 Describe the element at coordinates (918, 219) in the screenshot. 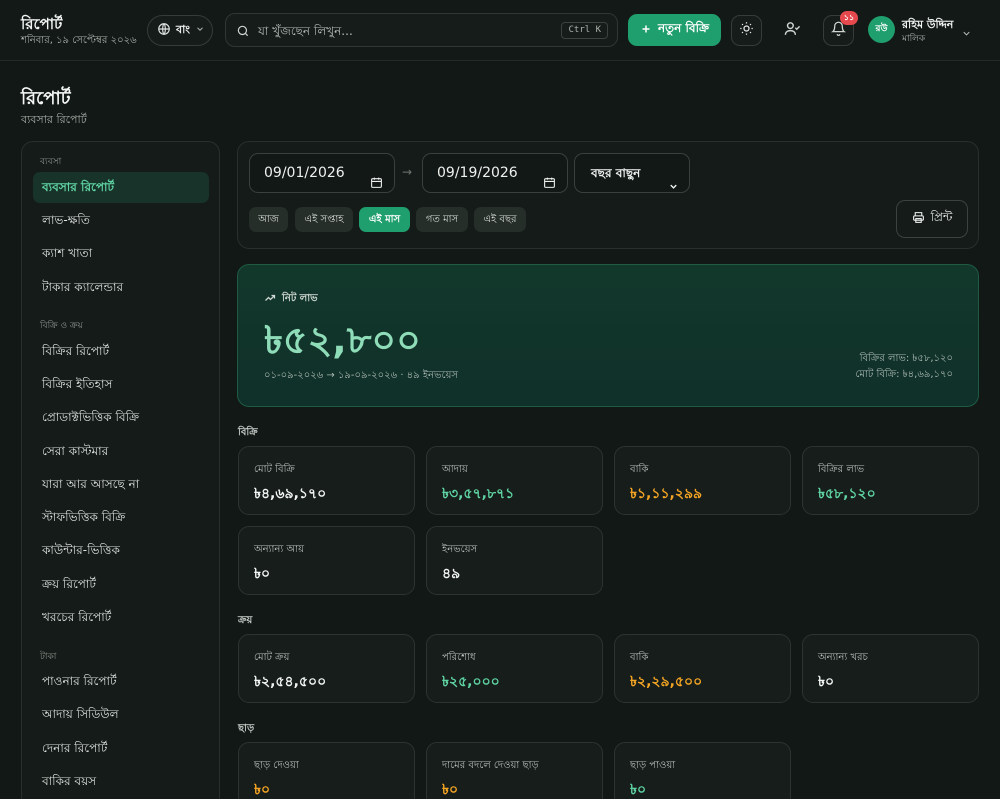

I see `printer-icon` at that location.